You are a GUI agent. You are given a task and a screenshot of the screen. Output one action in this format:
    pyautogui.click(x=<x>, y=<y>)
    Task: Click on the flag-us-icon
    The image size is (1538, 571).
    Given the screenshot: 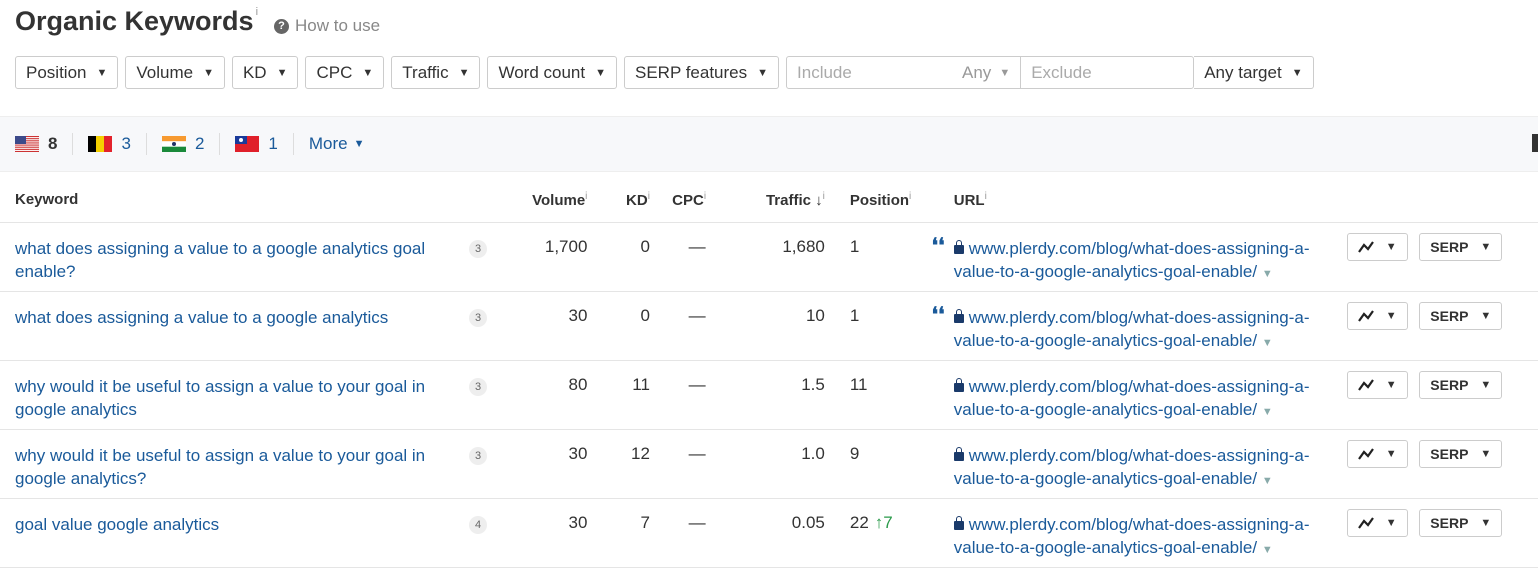 What is the action you would take?
    pyautogui.click(x=27, y=144)
    